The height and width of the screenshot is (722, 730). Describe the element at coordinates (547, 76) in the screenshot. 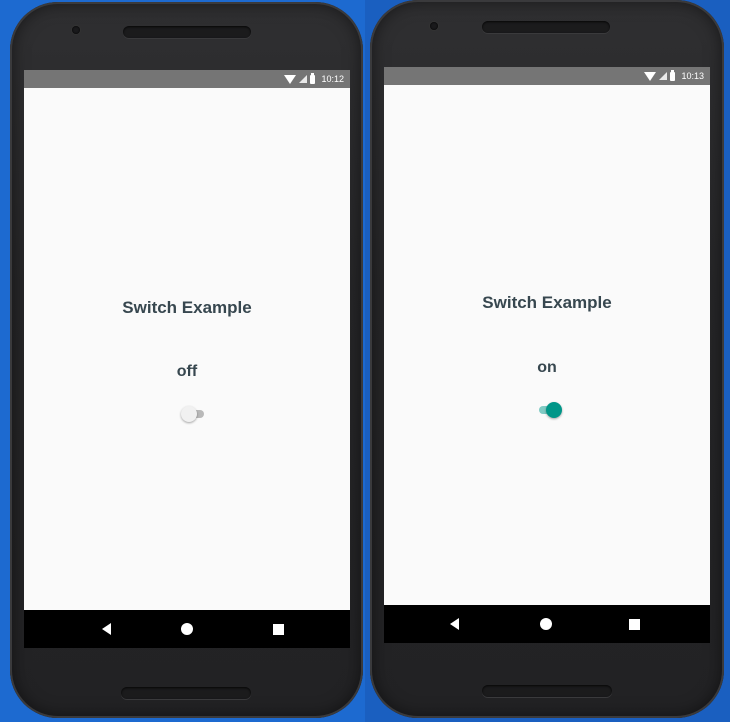

I see `status-bar: 10:13` at that location.